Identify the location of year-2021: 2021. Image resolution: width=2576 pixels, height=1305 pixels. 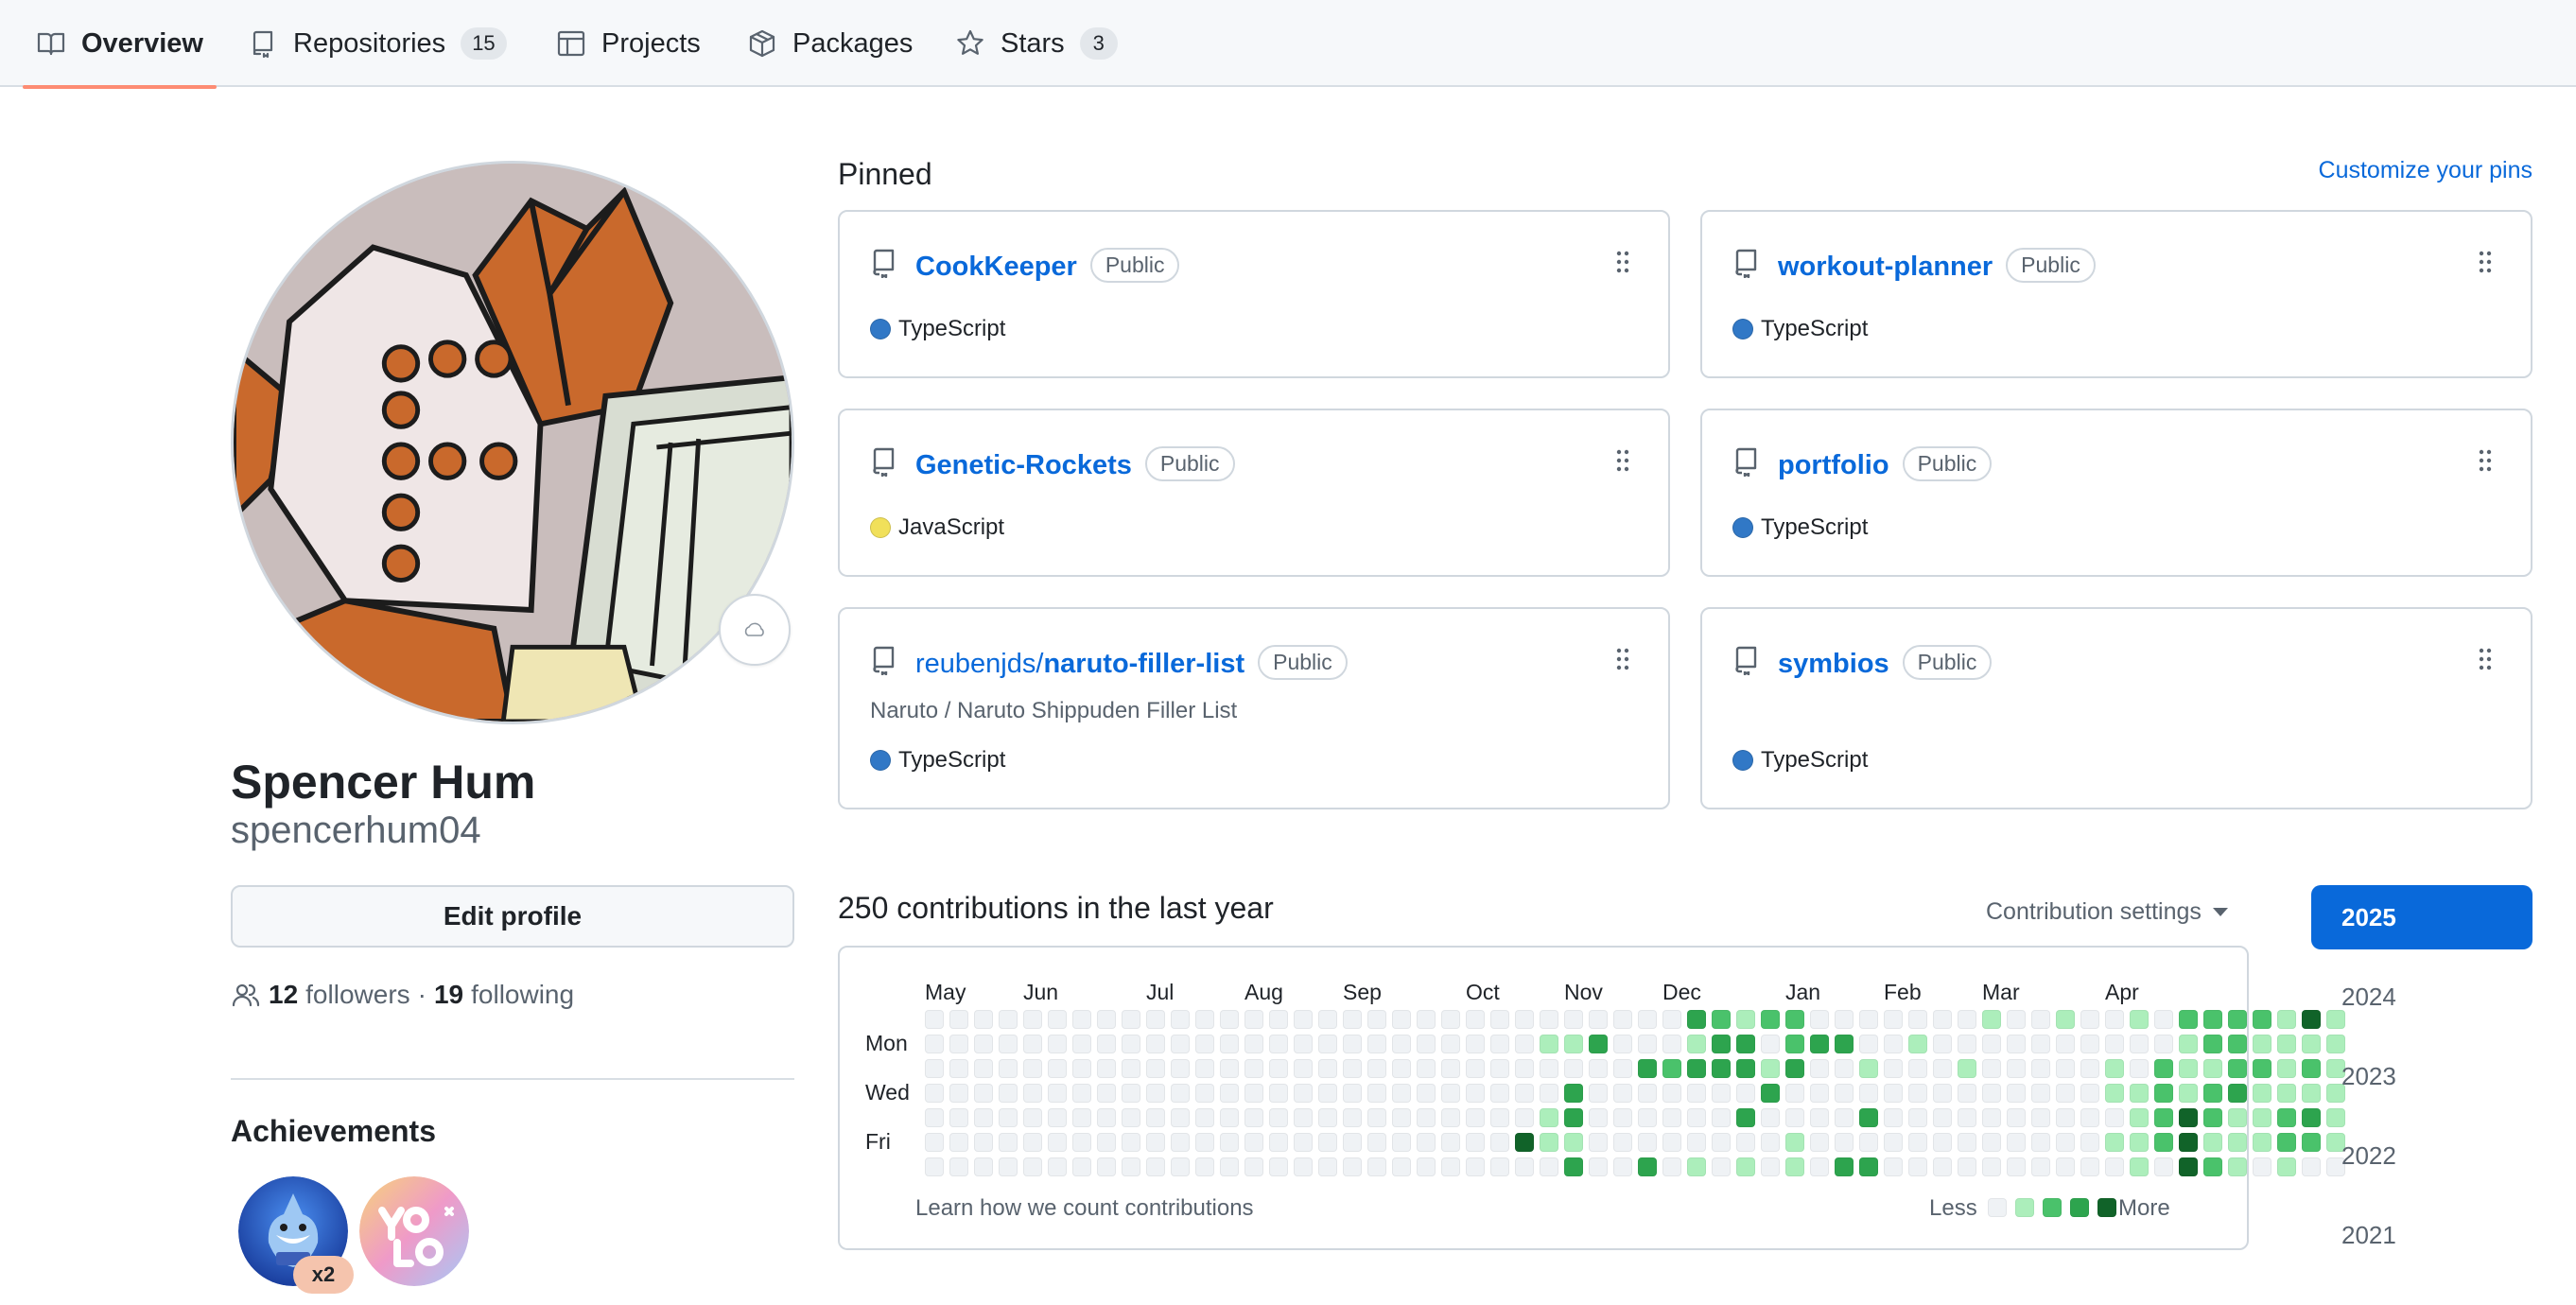
(2421, 1235).